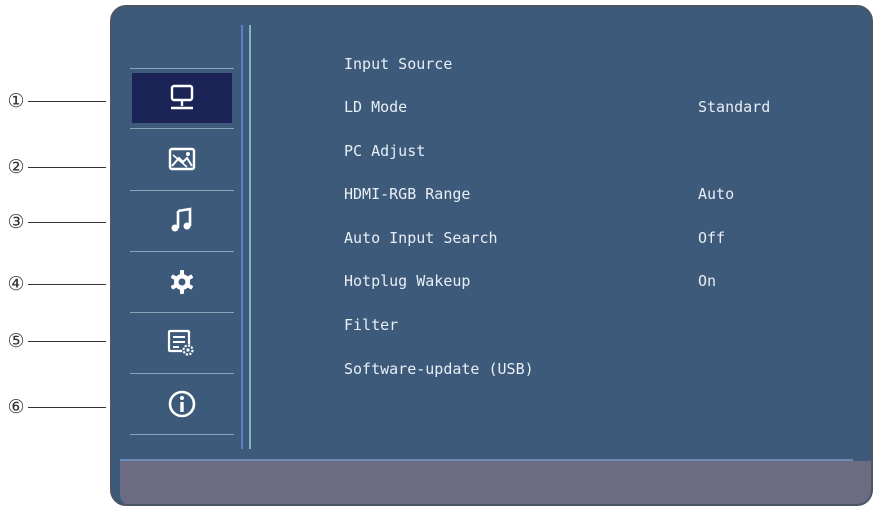 The image size is (878, 508). Describe the element at coordinates (407, 281) in the screenshot. I see `menu-item-label: Hotplug Wakeup` at that location.